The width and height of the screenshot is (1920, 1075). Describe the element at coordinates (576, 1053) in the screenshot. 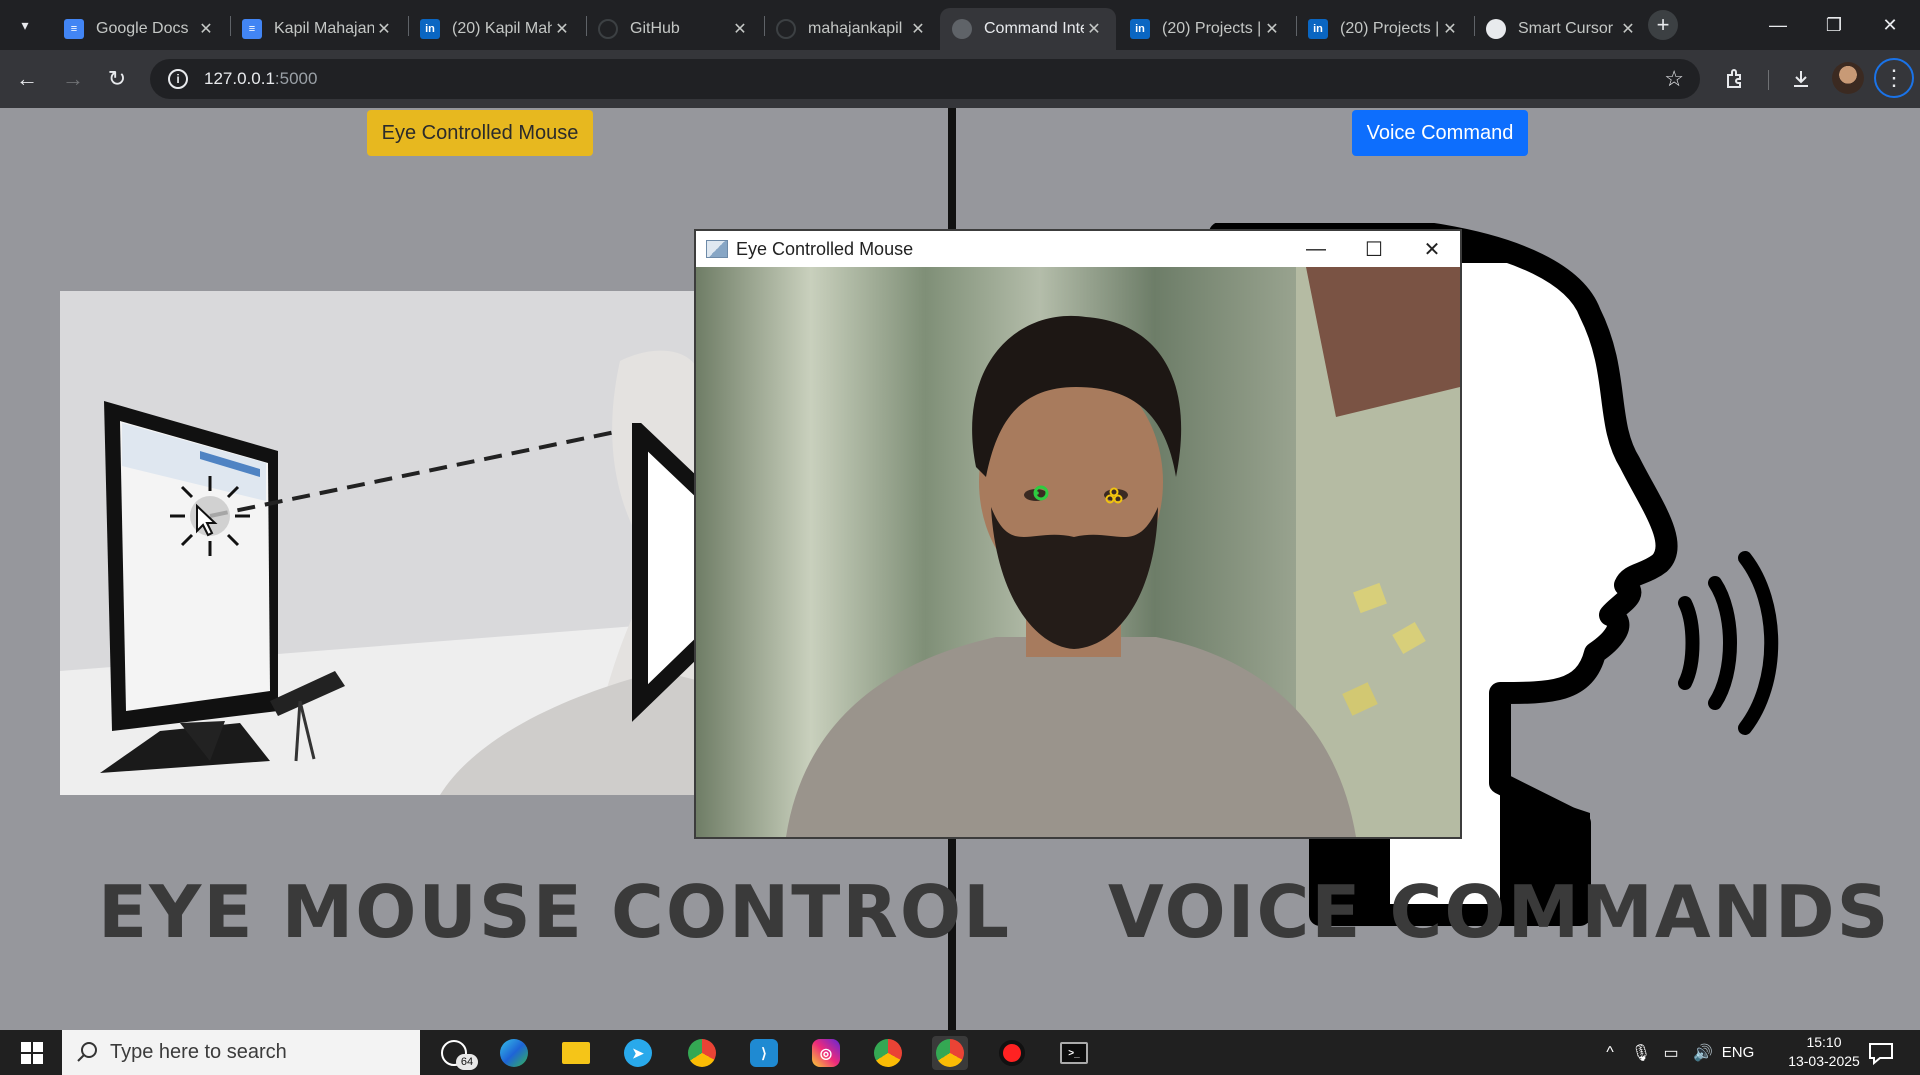

I see `file-explorer-app` at that location.